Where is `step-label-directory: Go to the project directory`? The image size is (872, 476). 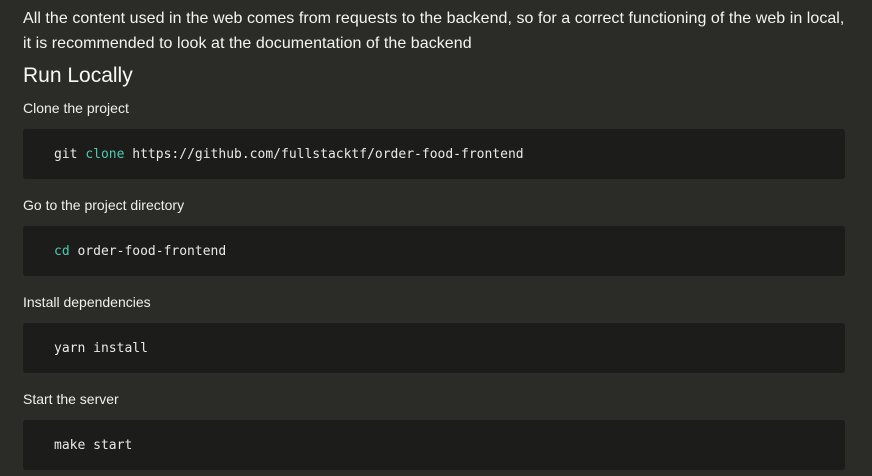
step-label-directory: Go to the project directory is located at coordinates (104, 205).